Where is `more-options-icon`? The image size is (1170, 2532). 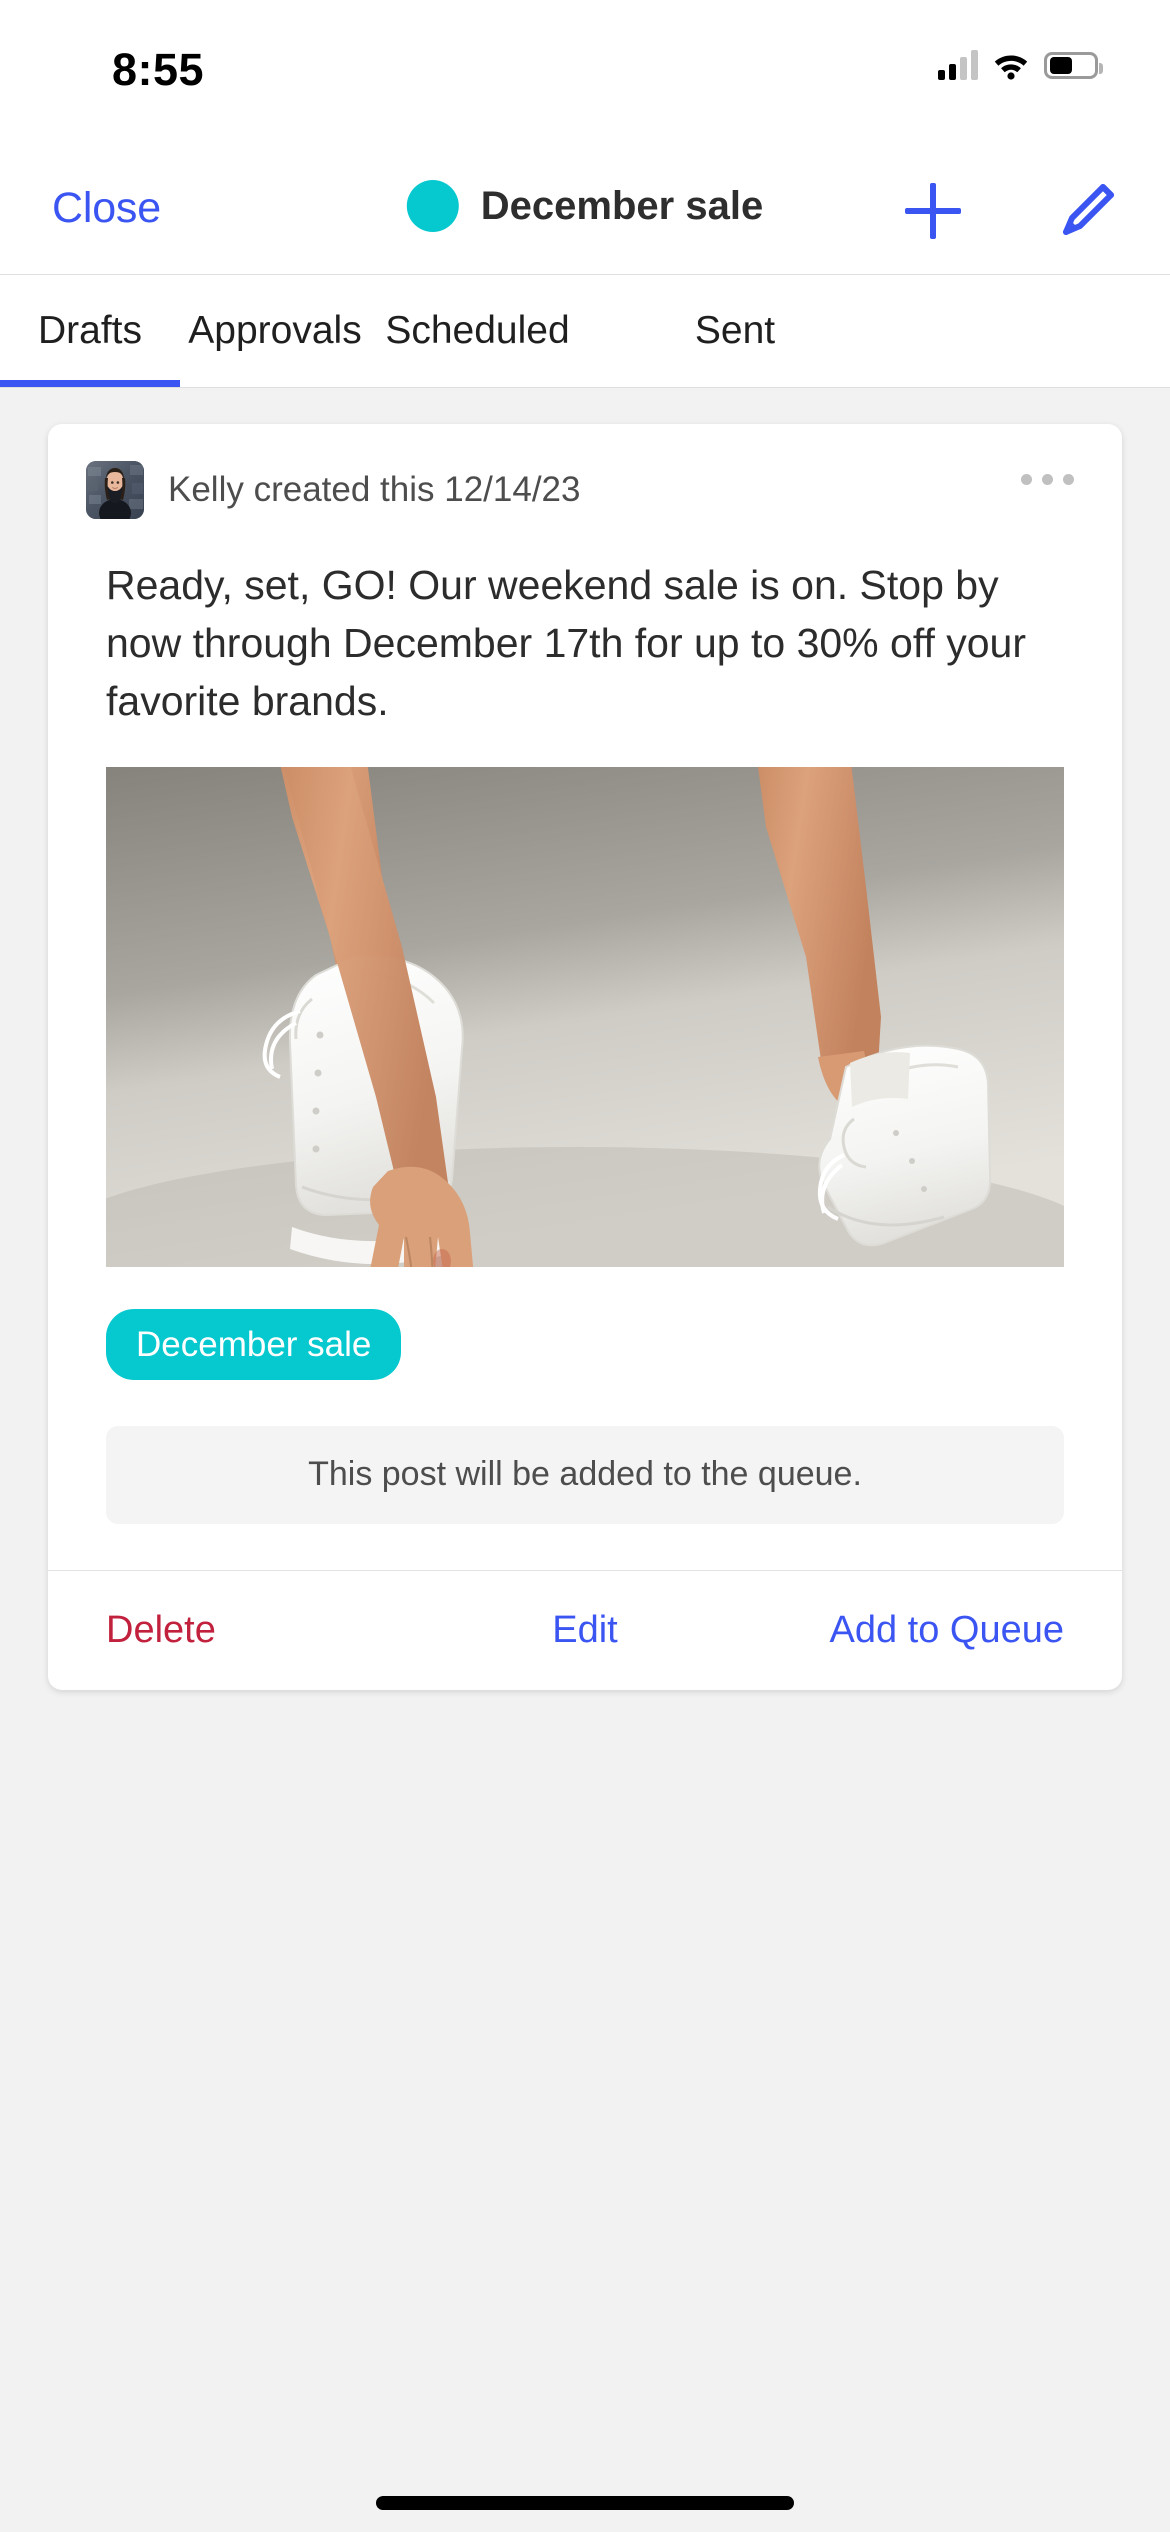
more-options-icon is located at coordinates (1047, 479).